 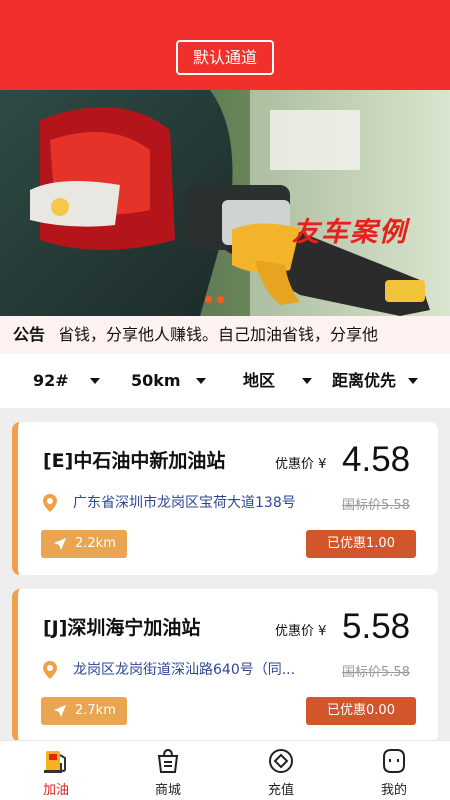 I want to click on filter-sort: 距离优先, so click(x=364, y=381).